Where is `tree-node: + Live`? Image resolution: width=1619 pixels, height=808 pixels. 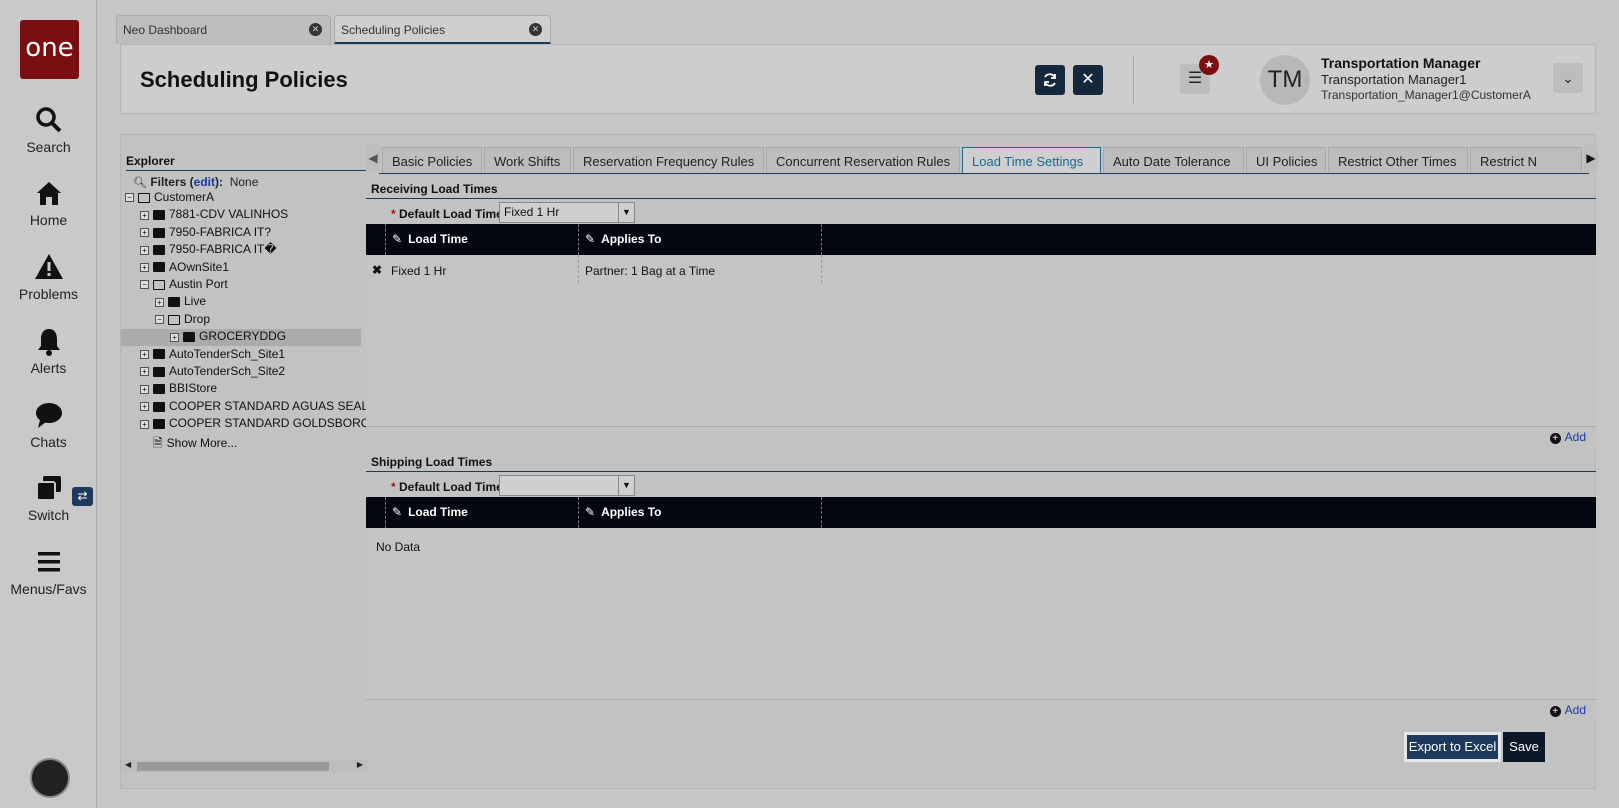 tree-node: + Live is located at coordinates (180, 302).